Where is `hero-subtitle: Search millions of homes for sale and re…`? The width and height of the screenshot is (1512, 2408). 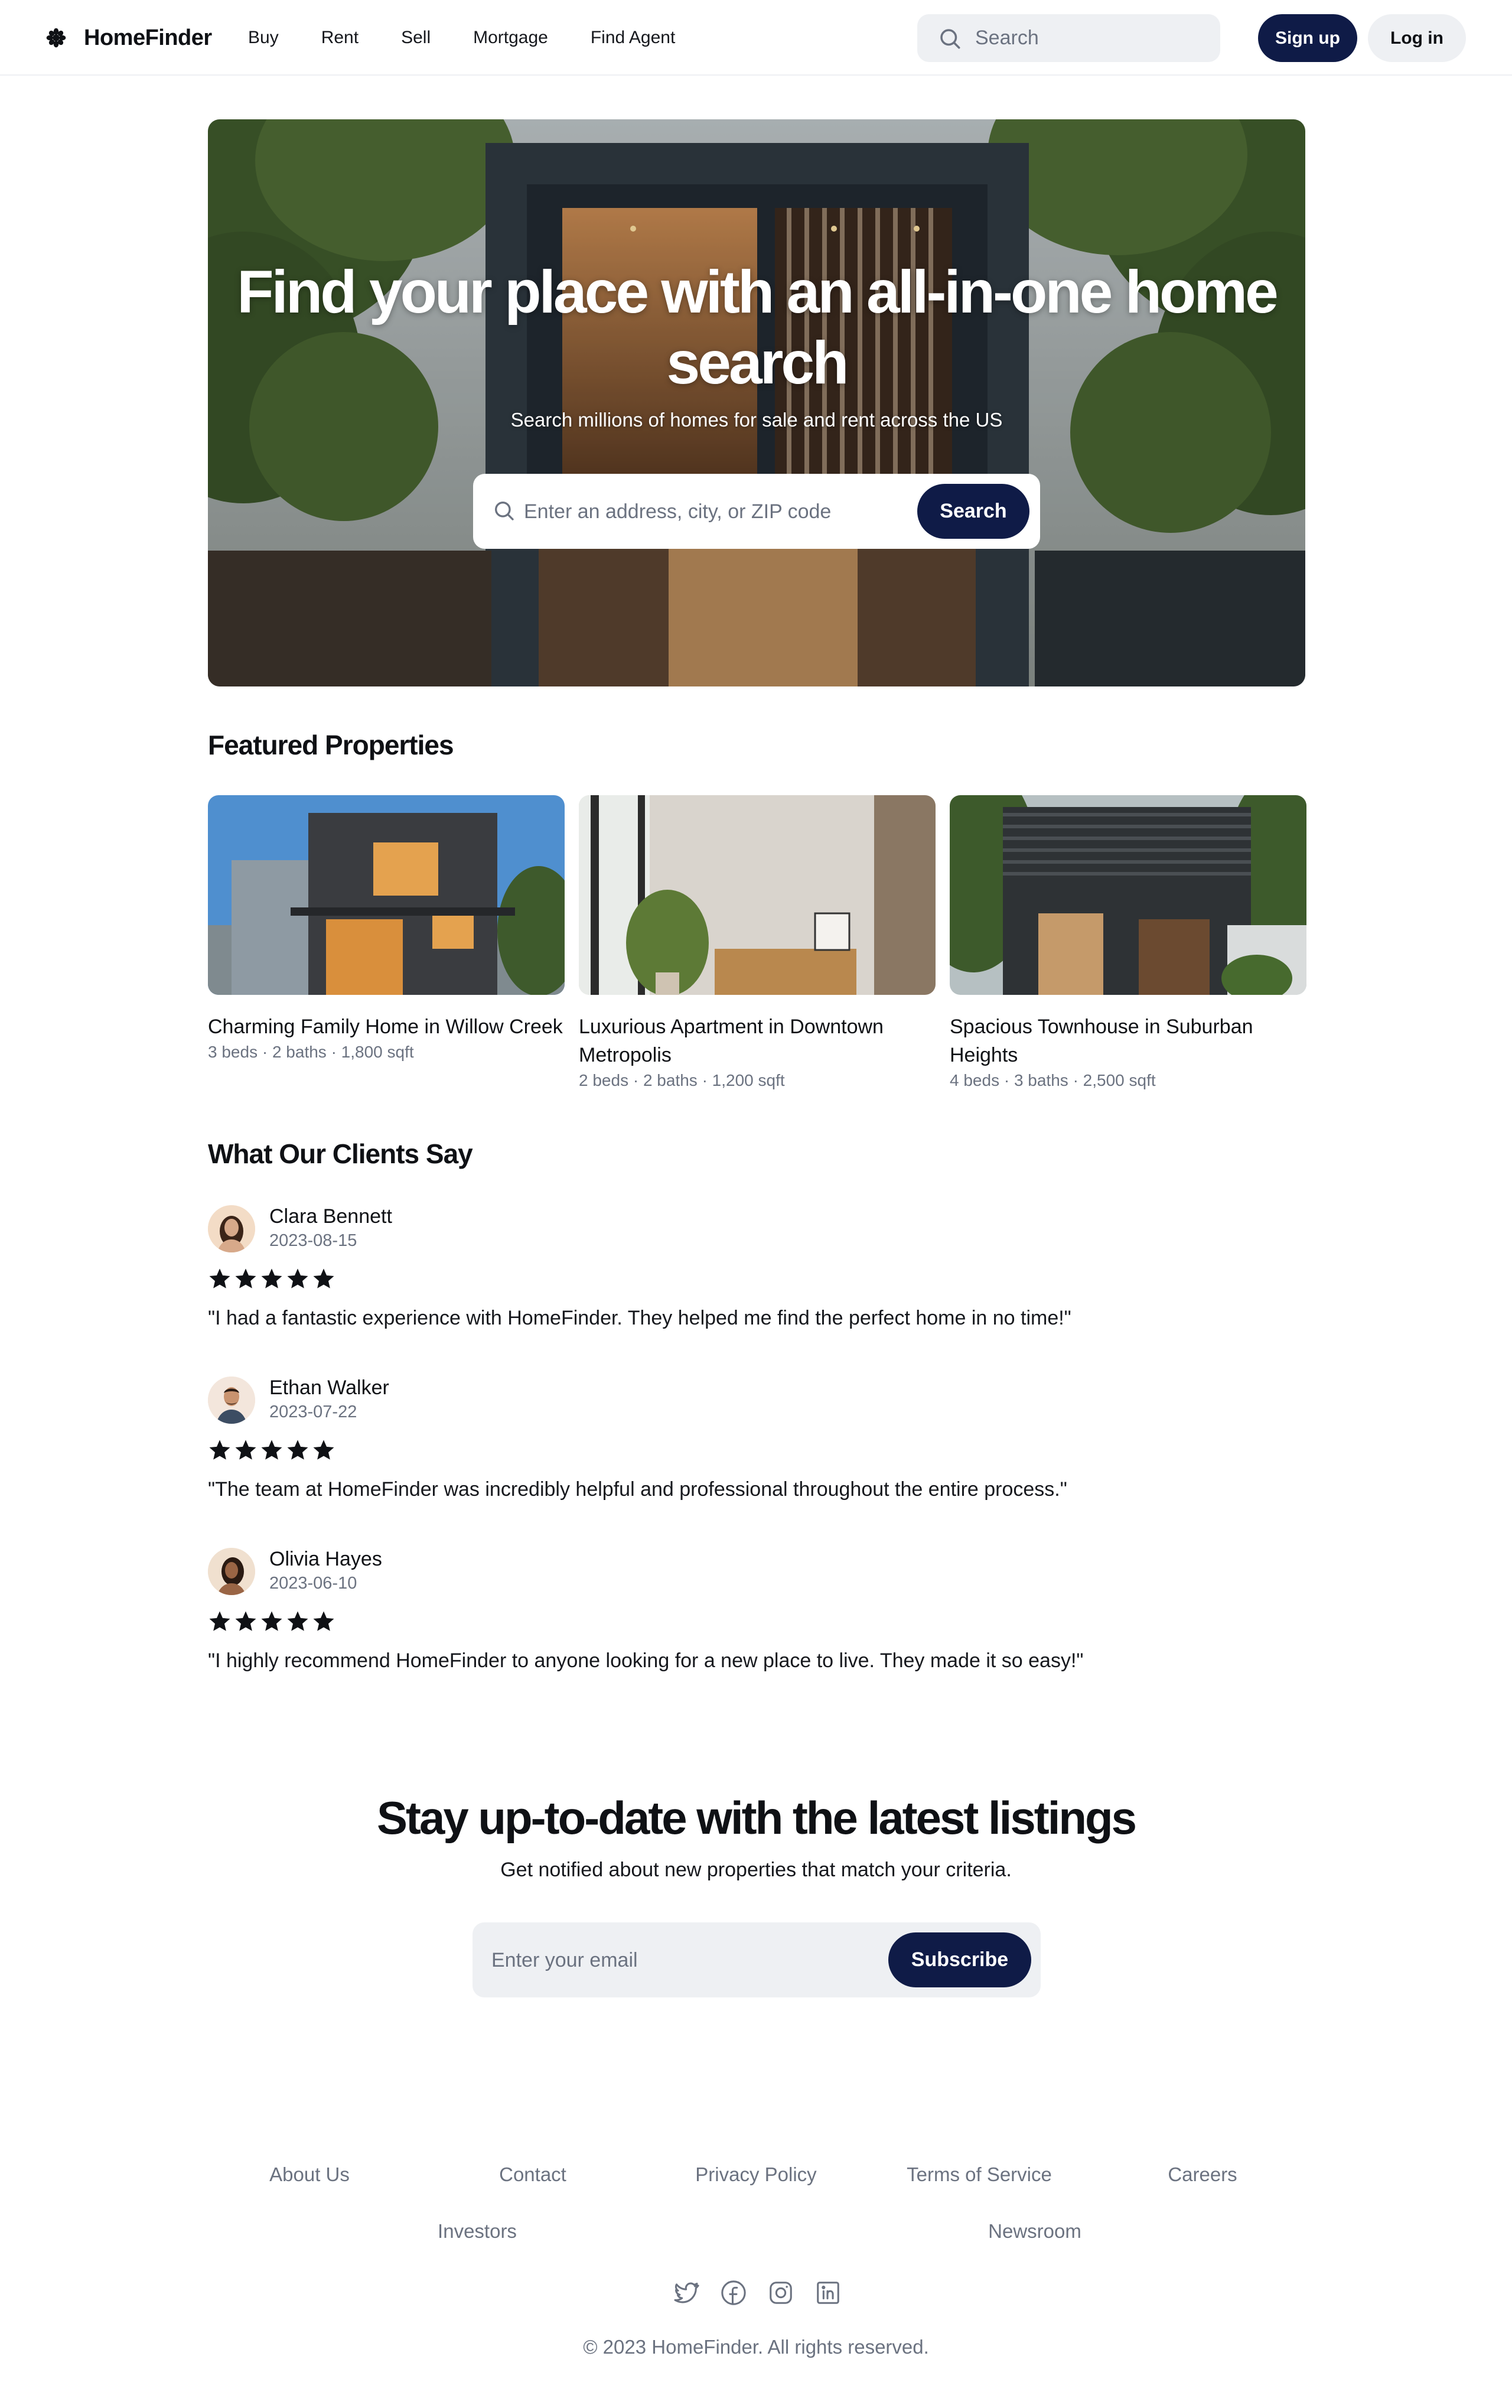
hero-subtitle: Search millions of homes for sale and re… is located at coordinates (756, 420).